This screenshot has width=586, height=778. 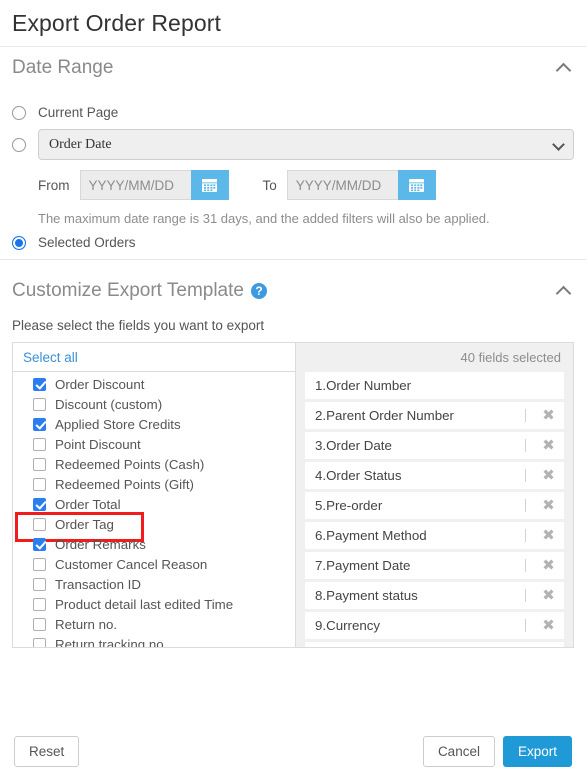 I want to click on radio-current-page, so click(x=19, y=112).